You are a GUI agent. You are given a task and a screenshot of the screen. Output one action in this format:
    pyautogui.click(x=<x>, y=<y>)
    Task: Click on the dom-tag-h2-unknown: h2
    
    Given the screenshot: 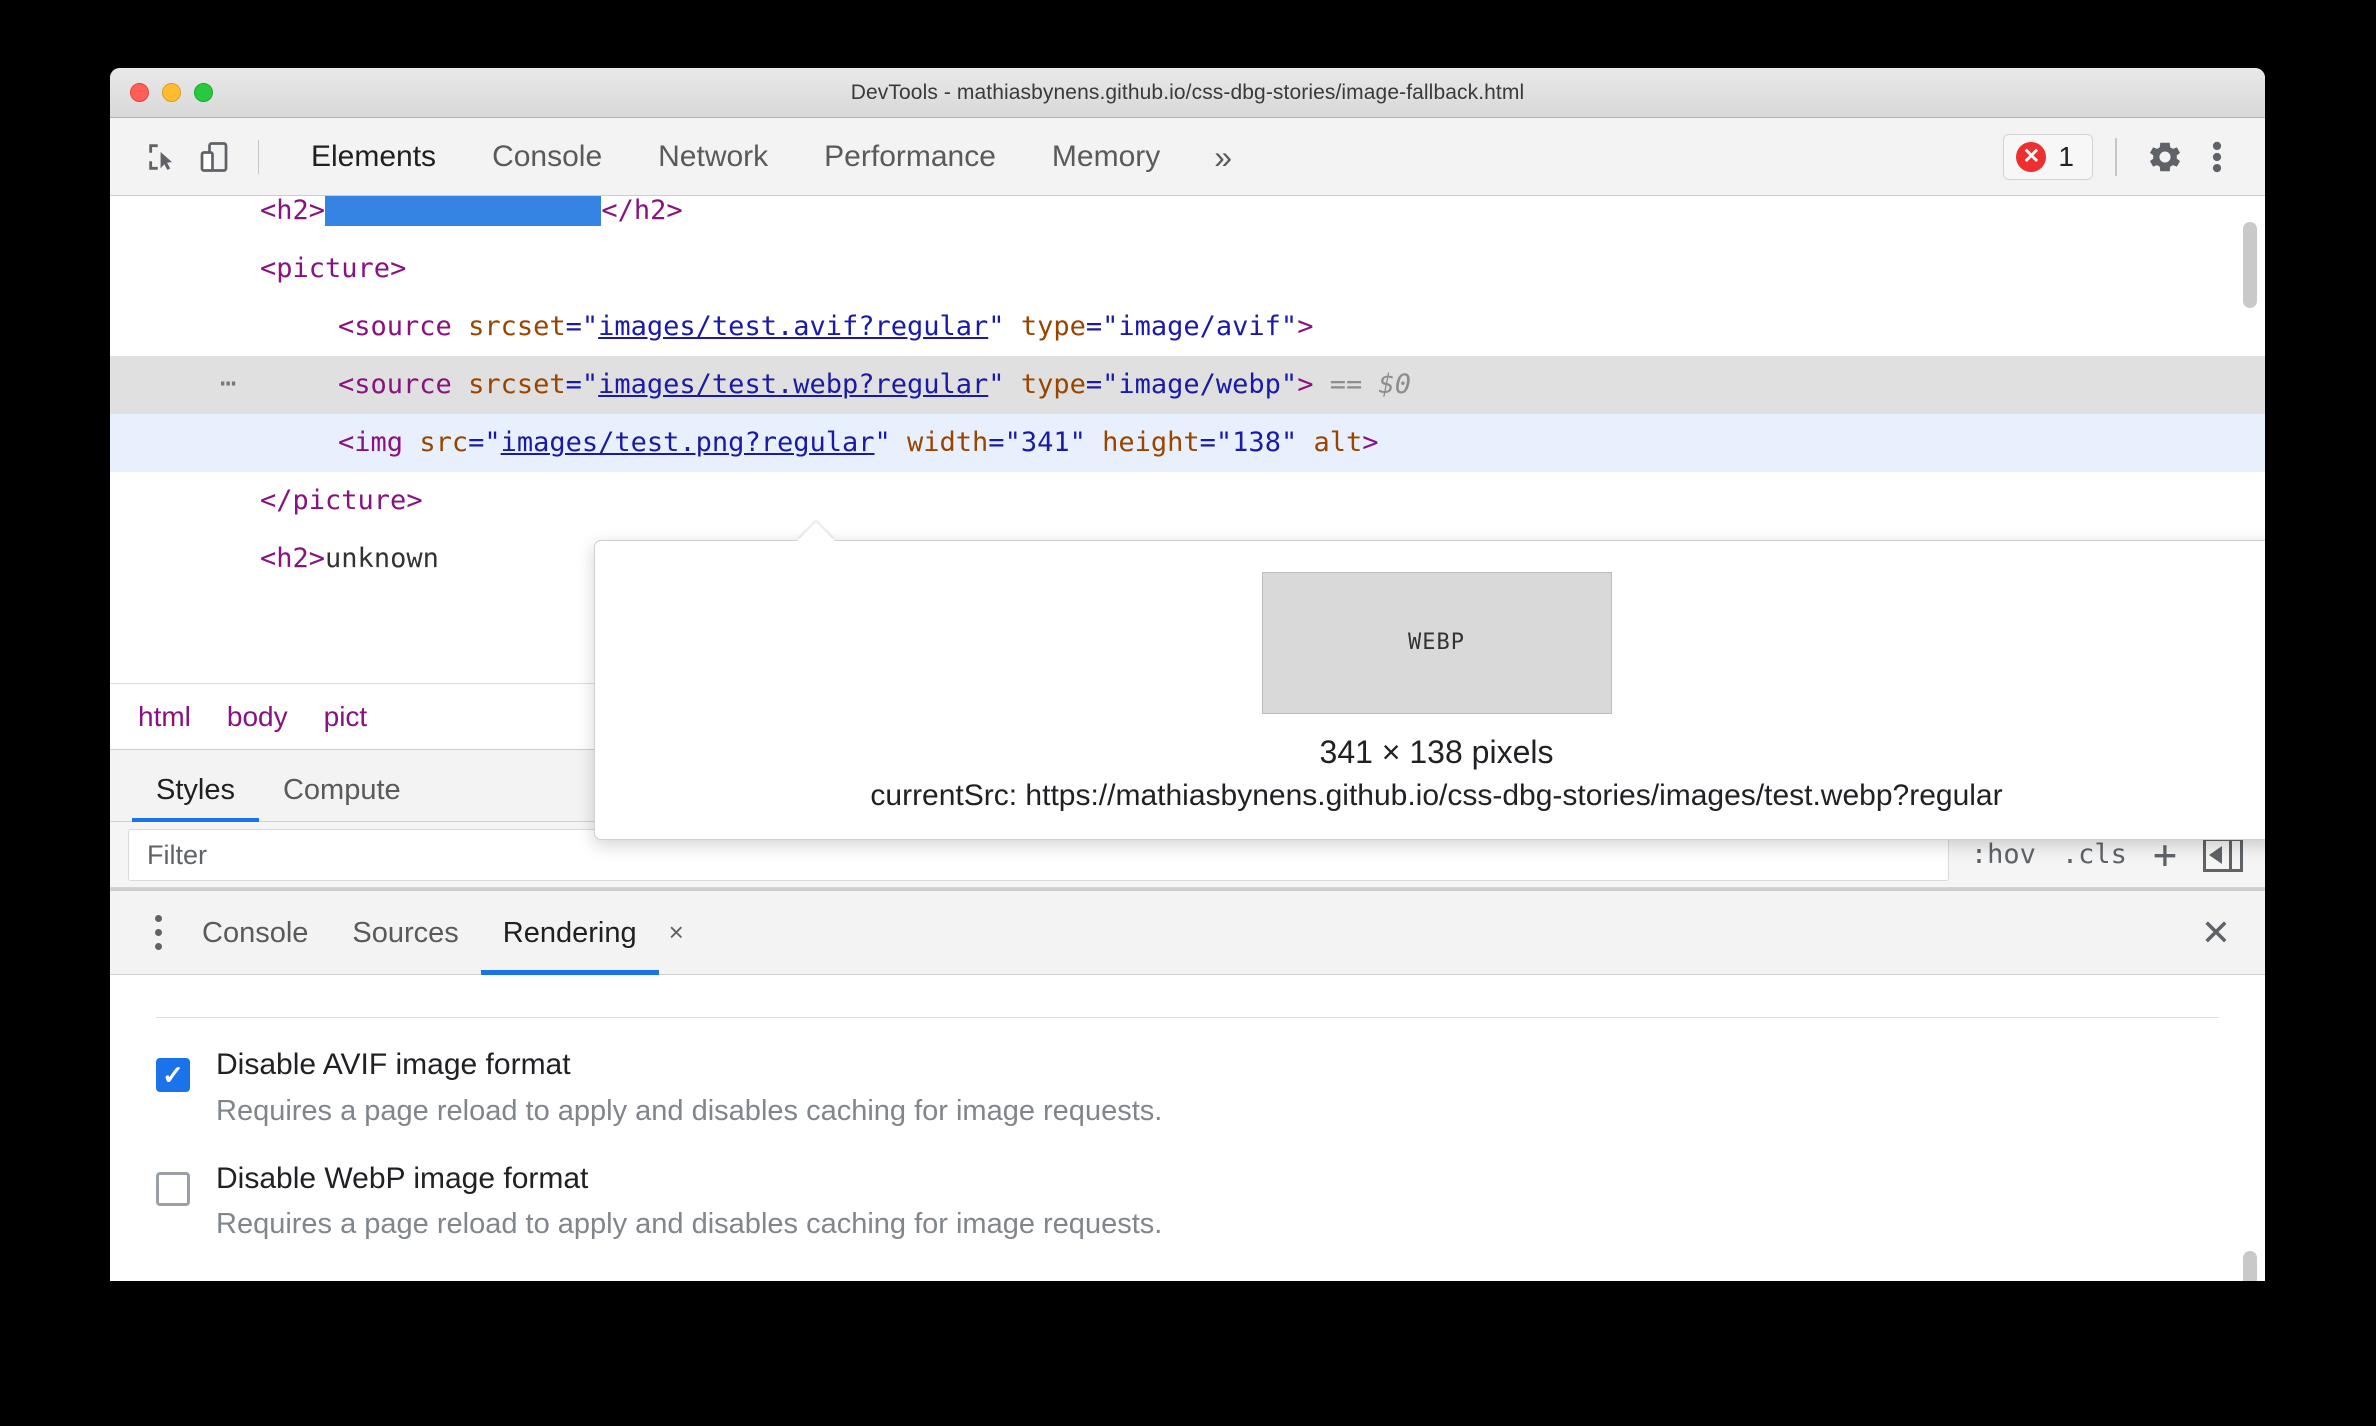 What is the action you would take?
    pyautogui.click(x=292, y=558)
    